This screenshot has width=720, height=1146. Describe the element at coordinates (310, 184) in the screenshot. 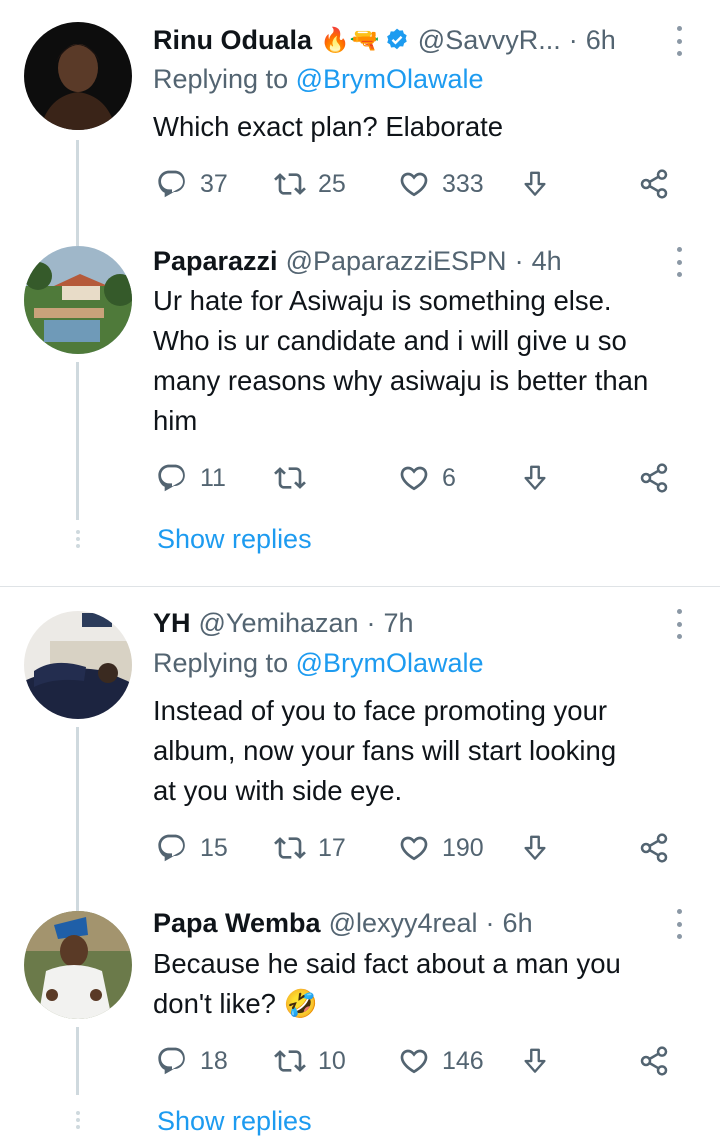

I see `retweet-button: 25` at that location.